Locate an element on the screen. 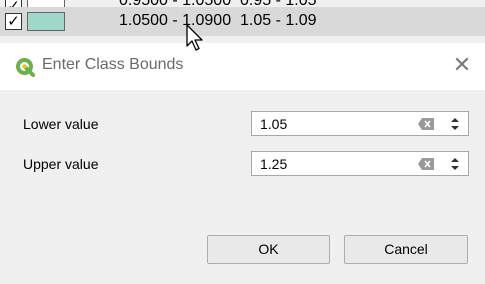  upper-value-label: Upper value is located at coordinates (61, 164).